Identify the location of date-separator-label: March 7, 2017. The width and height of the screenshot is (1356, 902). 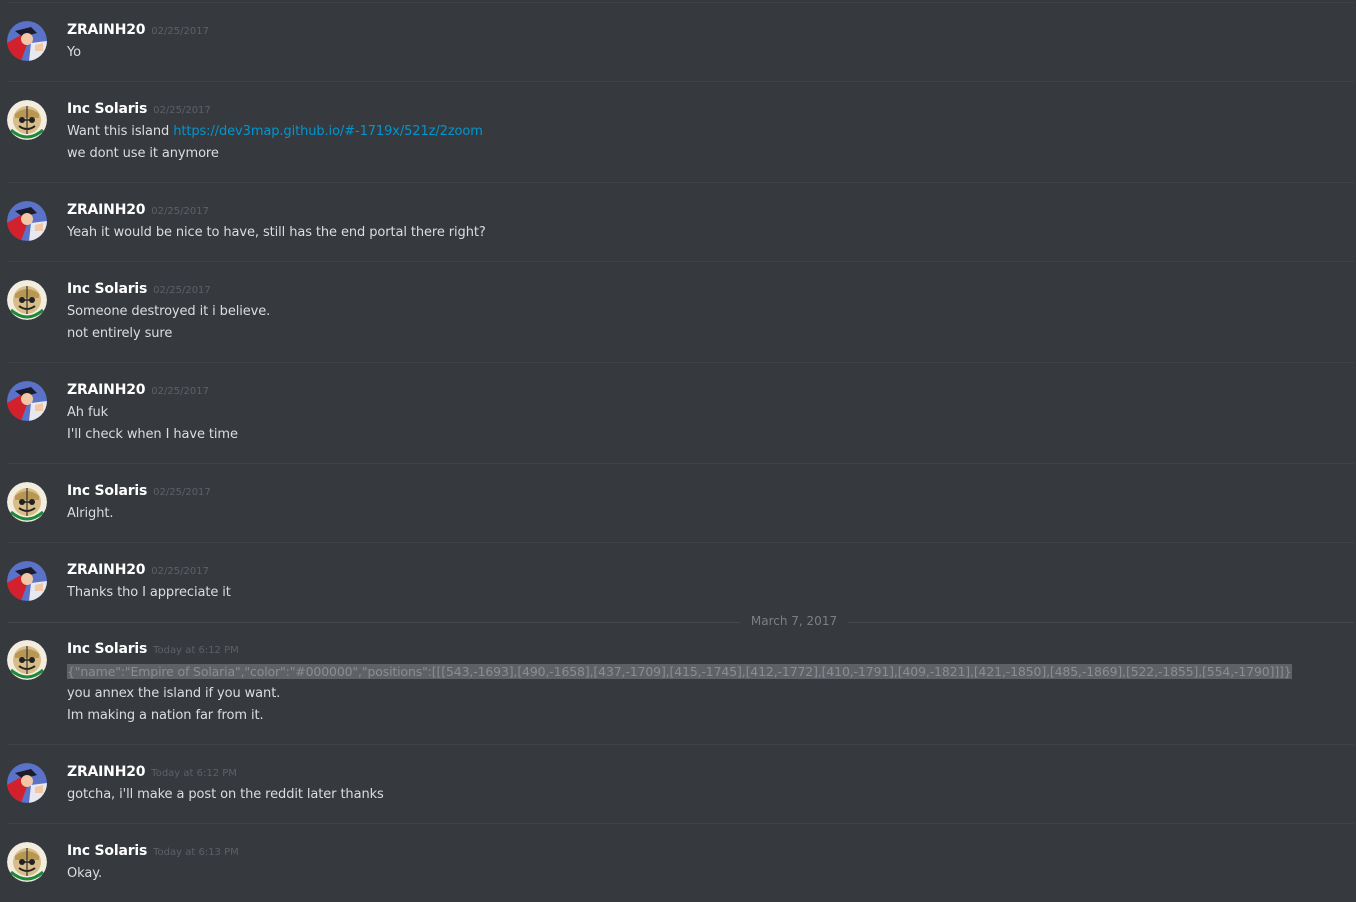
(794, 621).